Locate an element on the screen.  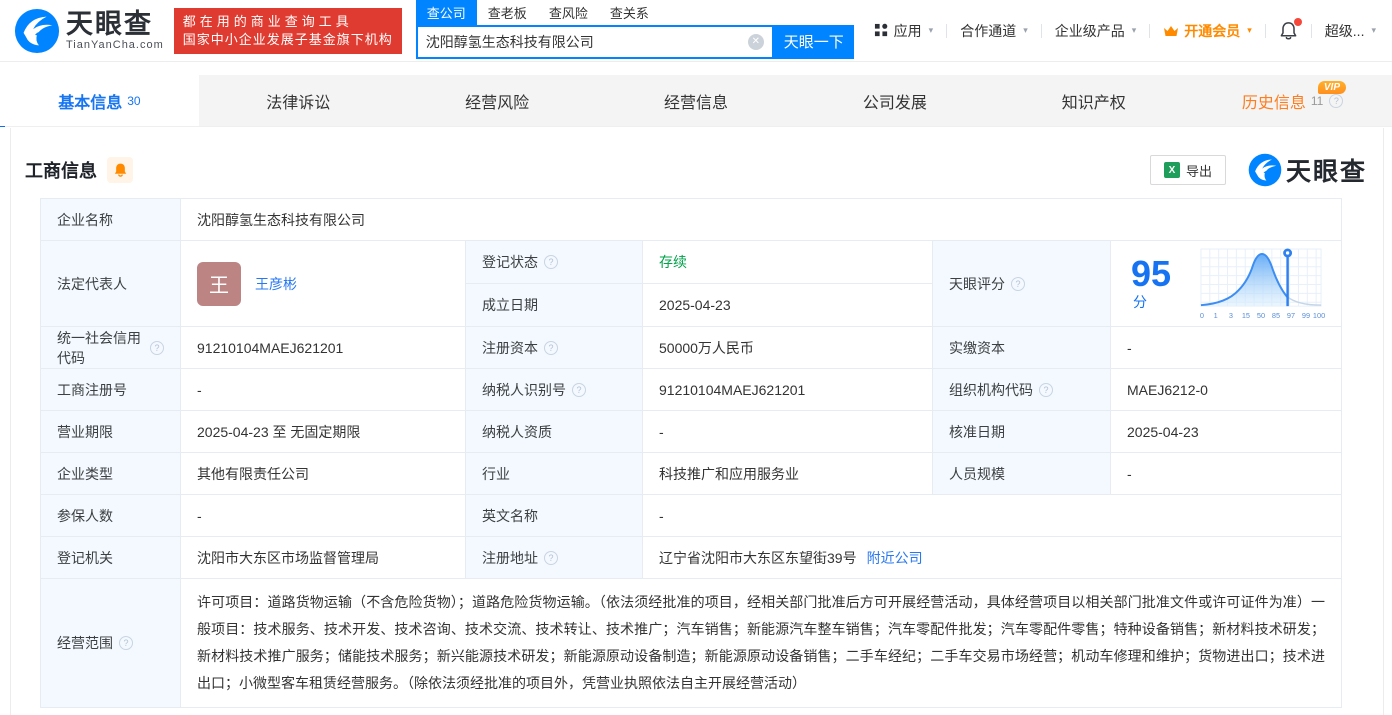
legal-rep-avatar: 王 is located at coordinates (219, 283).